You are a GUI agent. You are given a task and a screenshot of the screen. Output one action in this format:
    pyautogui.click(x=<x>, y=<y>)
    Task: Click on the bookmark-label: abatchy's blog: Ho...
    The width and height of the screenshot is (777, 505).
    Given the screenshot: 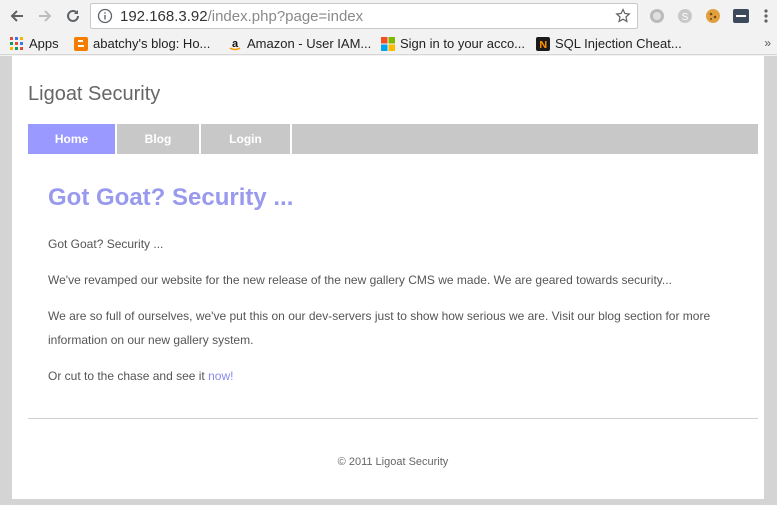 What is the action you would take?
    pyautogui.click(x=152, y=43)
    